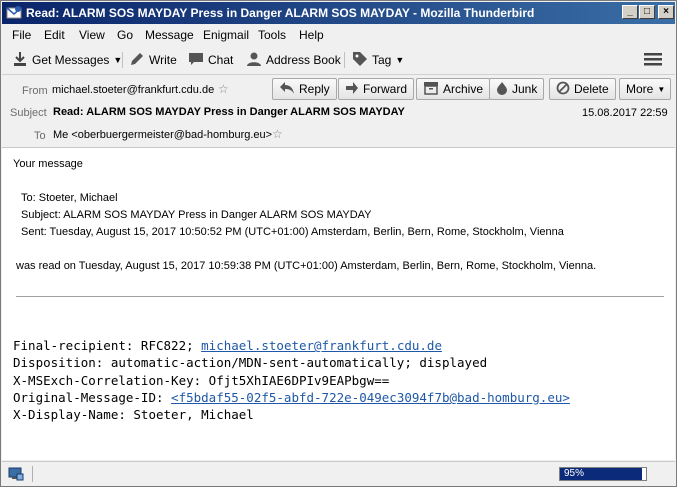 The height and width of the screenshot is (487, 677). What do you see at coordinates (133, 90) in the screenshot?
I see `from-value: michael.stoeter@frankfurt.cdu.de` at bounding box center [133, 90].